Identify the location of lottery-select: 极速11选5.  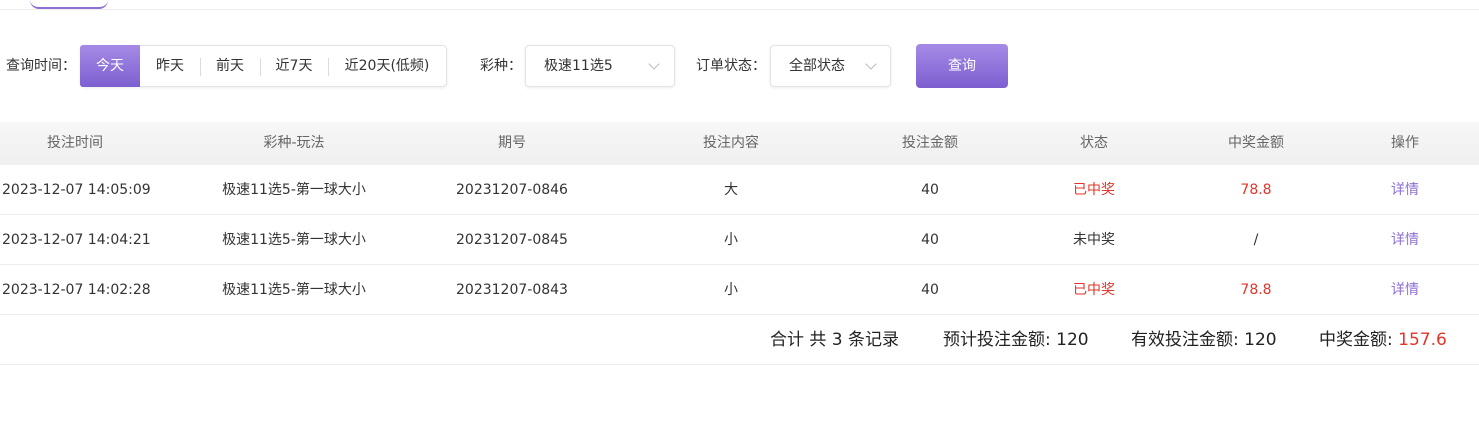
(600, 66).